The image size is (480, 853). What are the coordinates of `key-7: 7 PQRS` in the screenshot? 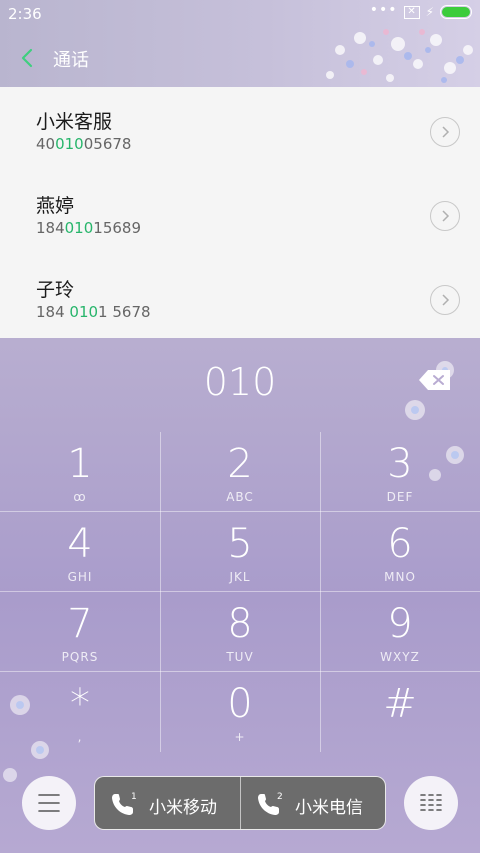 It's located at (80, 632).